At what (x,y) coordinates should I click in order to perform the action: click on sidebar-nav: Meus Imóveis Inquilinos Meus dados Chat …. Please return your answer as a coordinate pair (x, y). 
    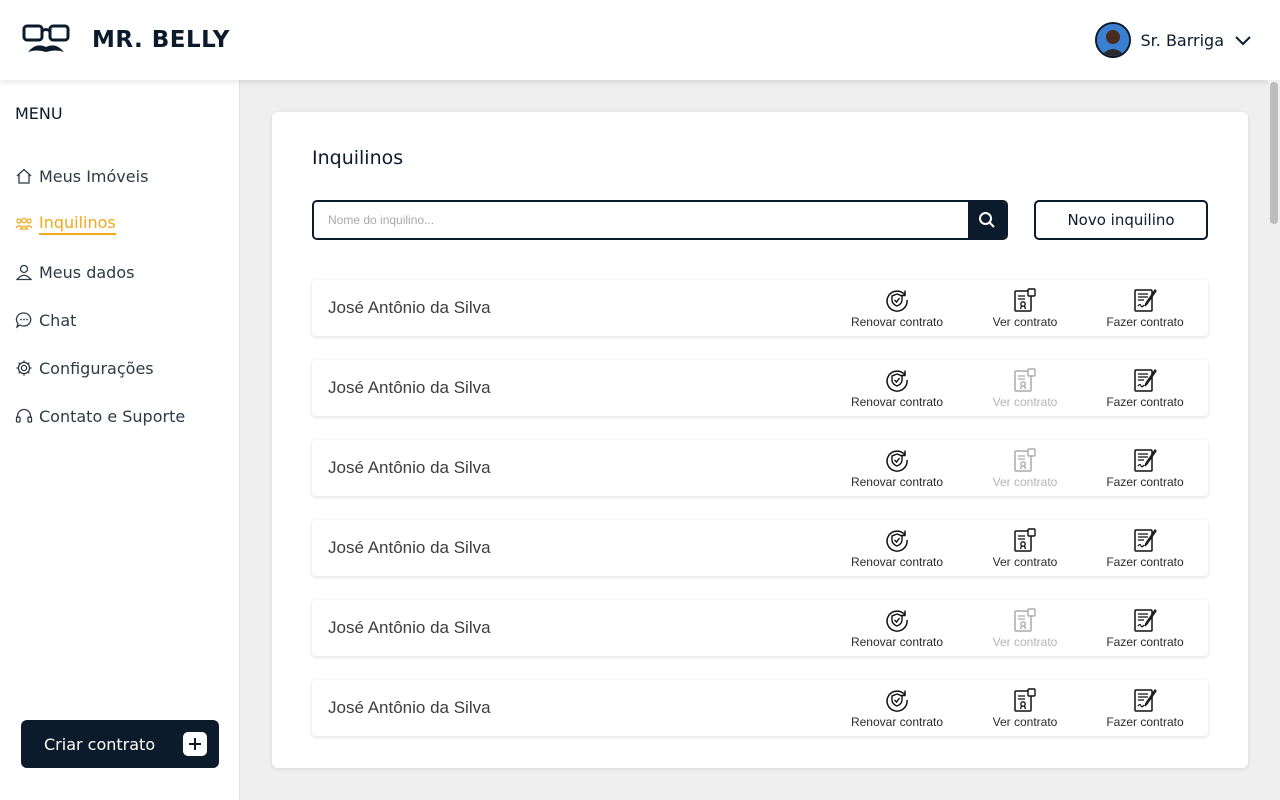
    Looking at the image, I should click on (100, 308).